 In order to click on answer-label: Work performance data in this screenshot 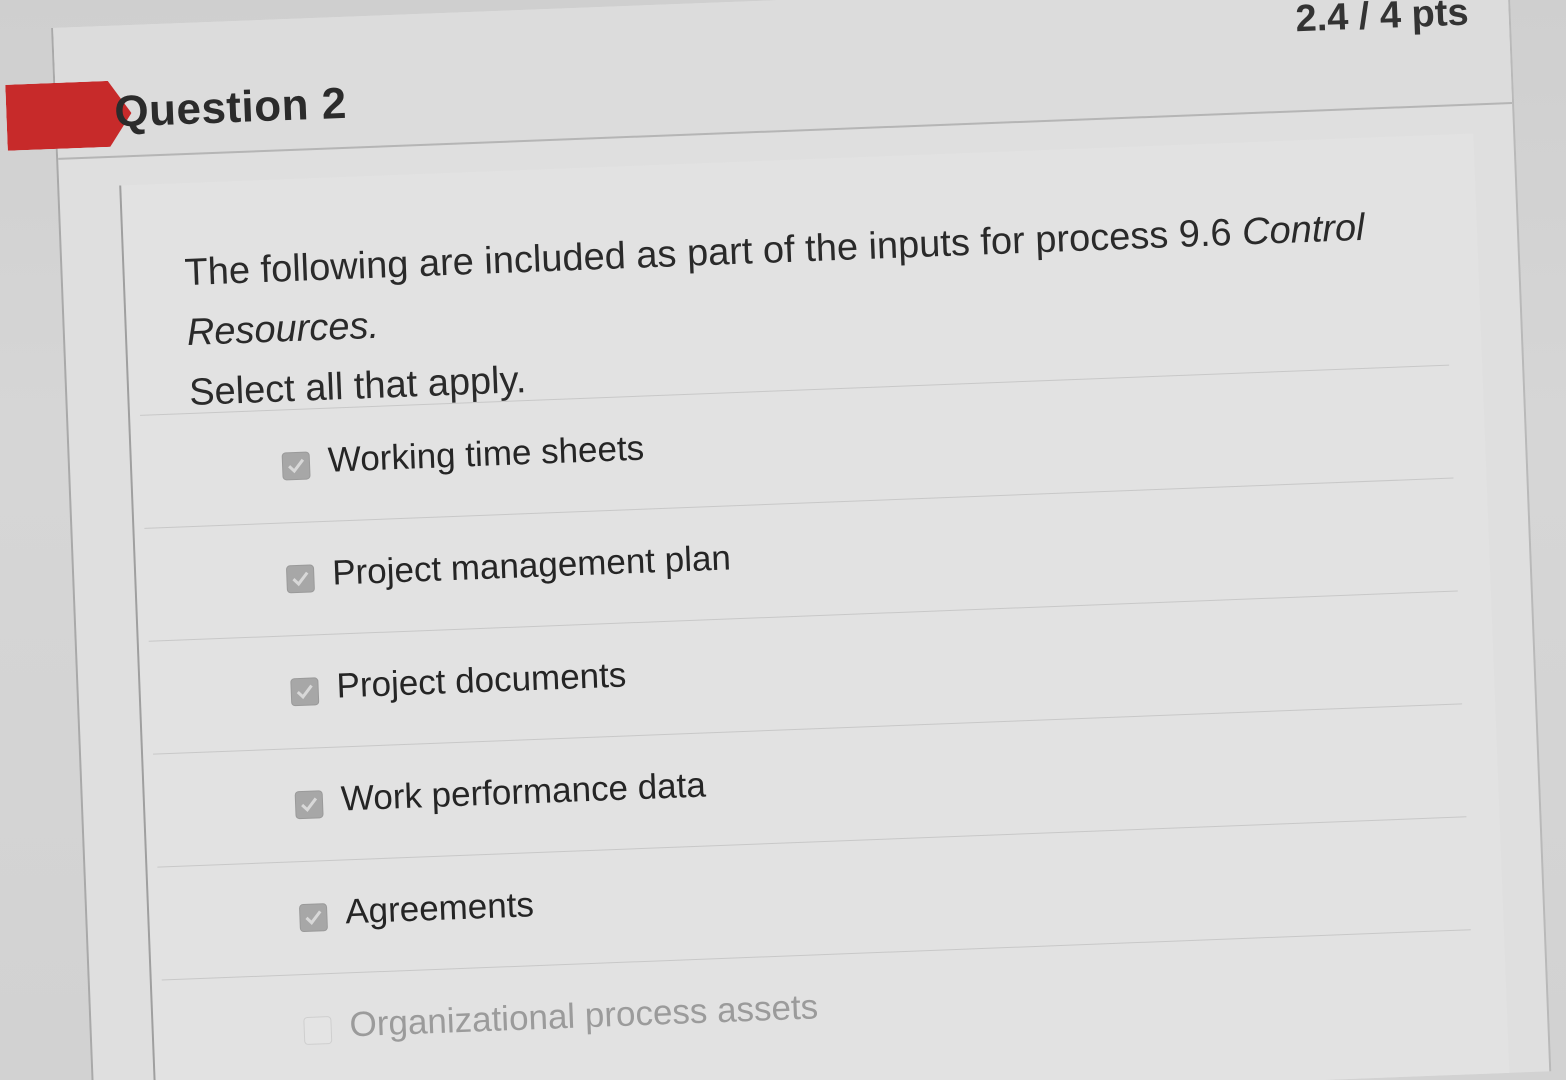, I will do `click(523, 792)`.